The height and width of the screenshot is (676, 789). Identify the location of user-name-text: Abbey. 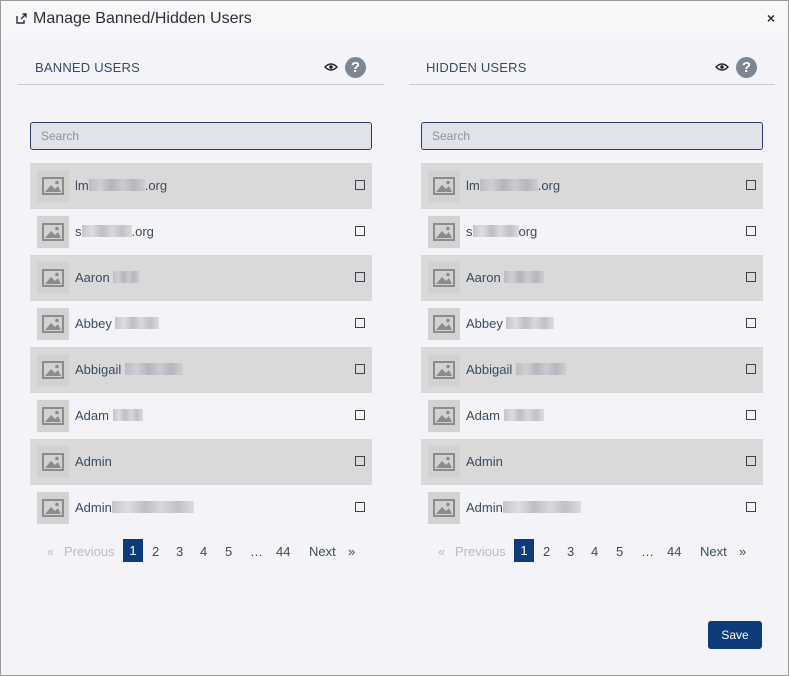
(95, 323).